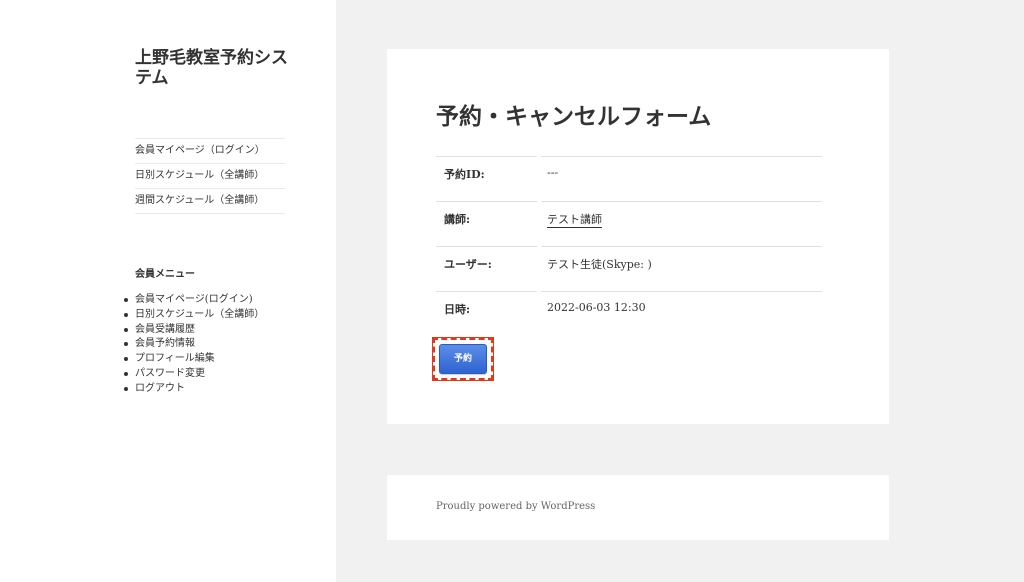  I want to click on menu-item-edit-profile: プロフィール編集, so click(193, 359).